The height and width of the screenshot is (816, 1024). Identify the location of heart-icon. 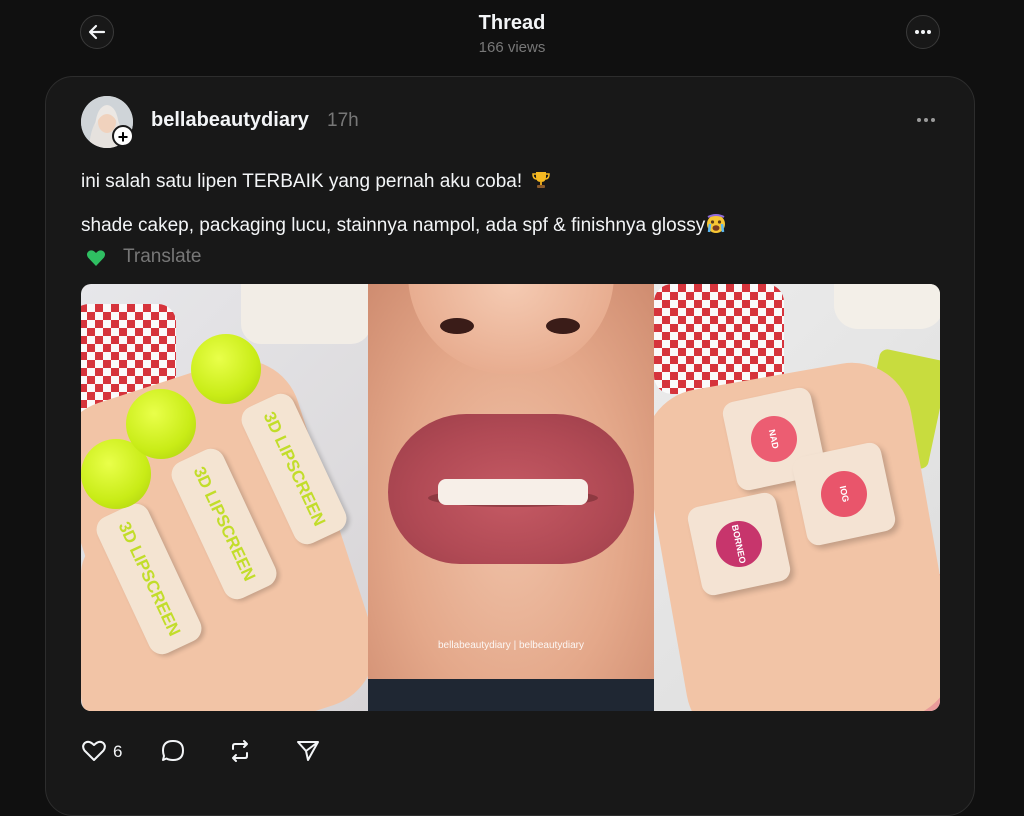
(94, 750).